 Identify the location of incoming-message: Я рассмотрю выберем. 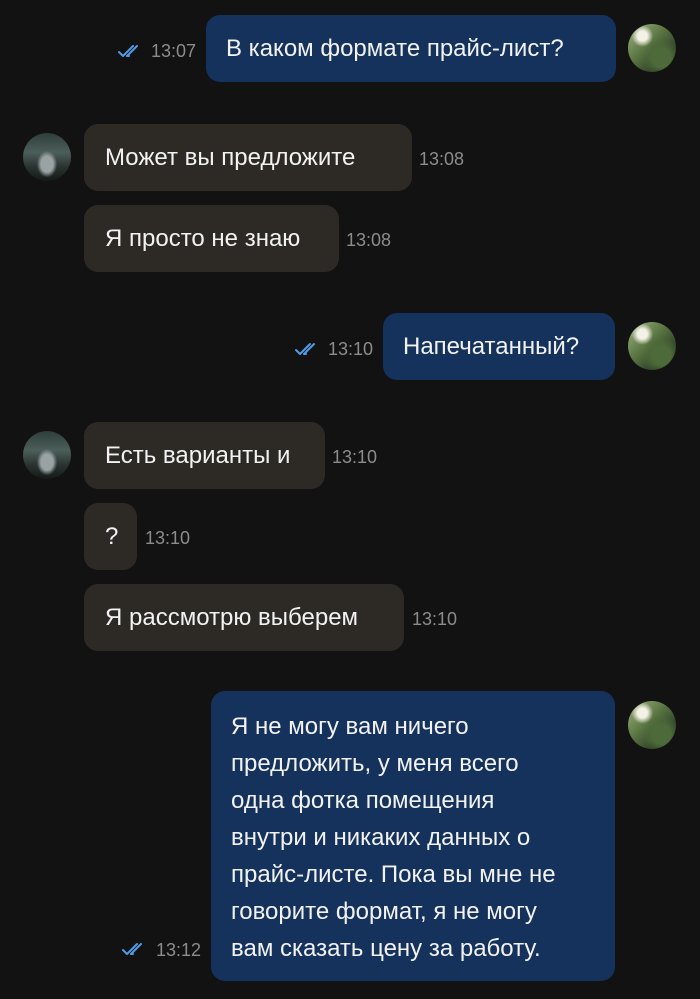
(244, 617).